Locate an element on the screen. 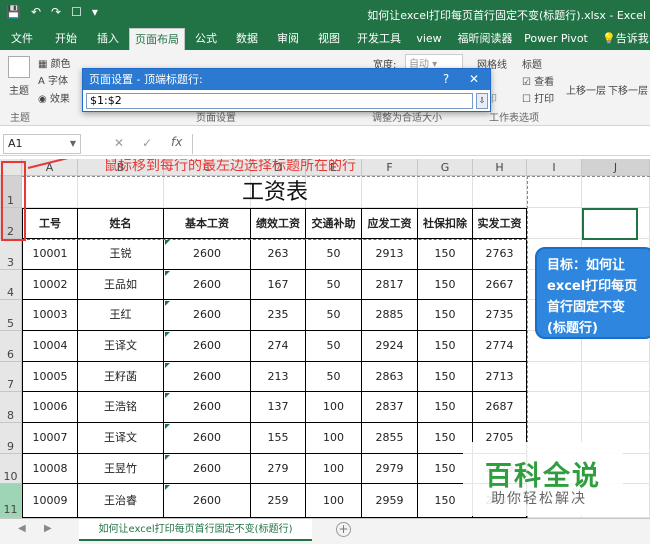  prev-sheet-icon: ◀ is located at coordinates (22, 528).